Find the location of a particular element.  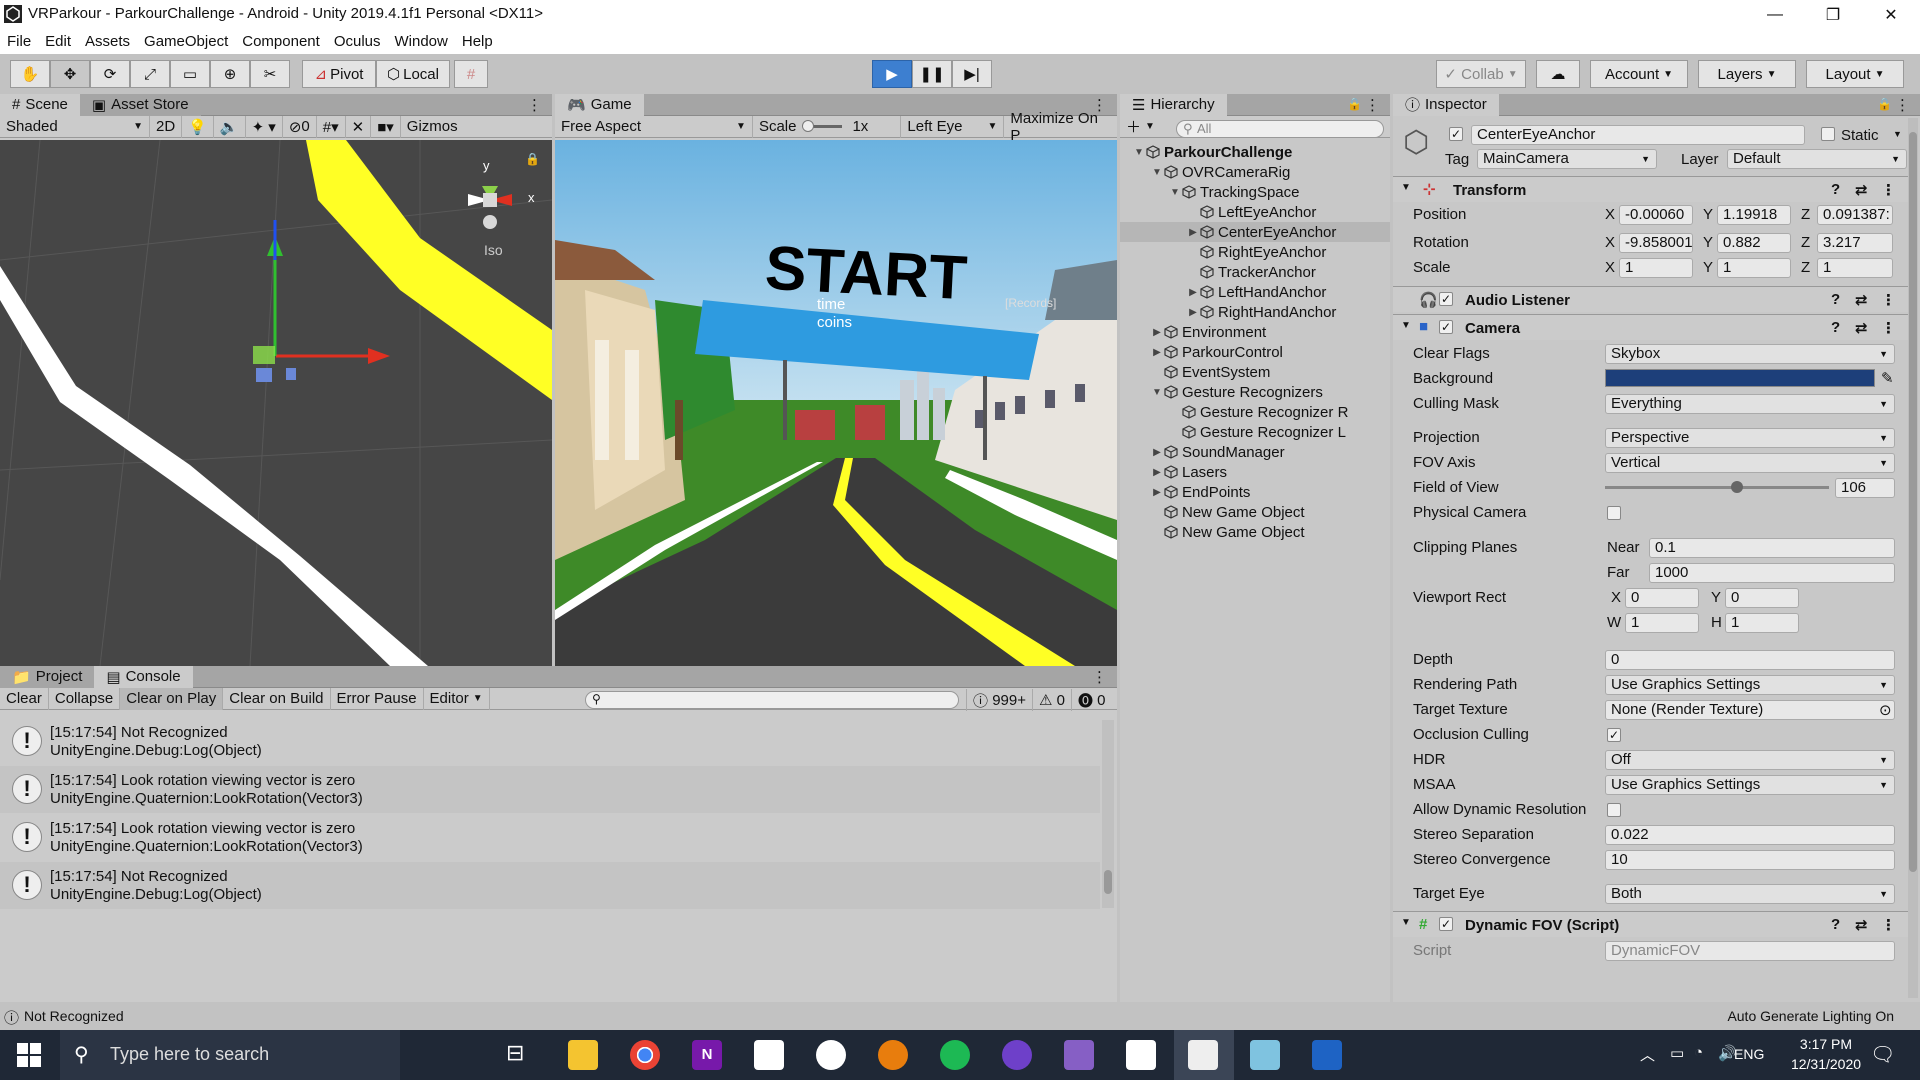

menu-window: Window is located at coordinates (421, 41).